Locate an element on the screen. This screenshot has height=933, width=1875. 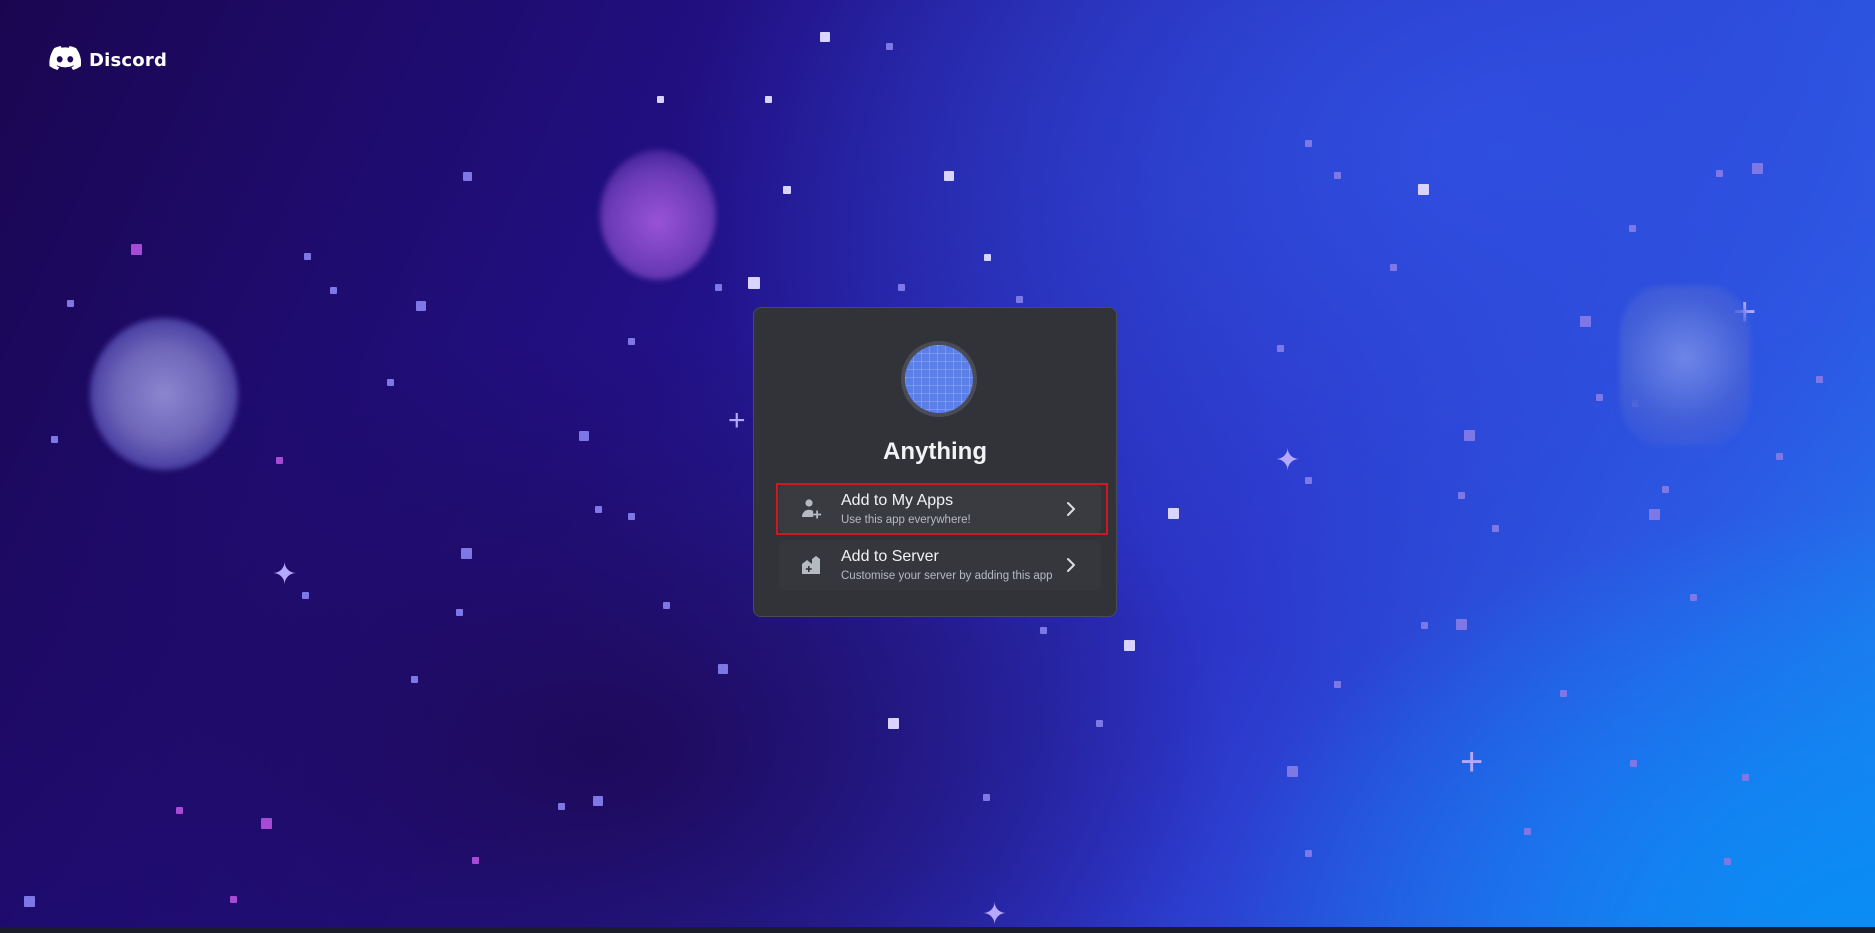
option-subtitle: Customise your server by adding this app is located at coordinates (947, 575).